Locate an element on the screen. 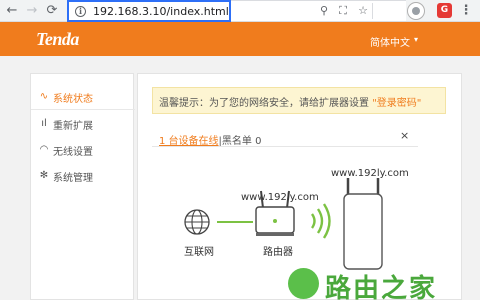  address-bar: i 192.168.3.10/index.html is located at coordinates (149, 11).